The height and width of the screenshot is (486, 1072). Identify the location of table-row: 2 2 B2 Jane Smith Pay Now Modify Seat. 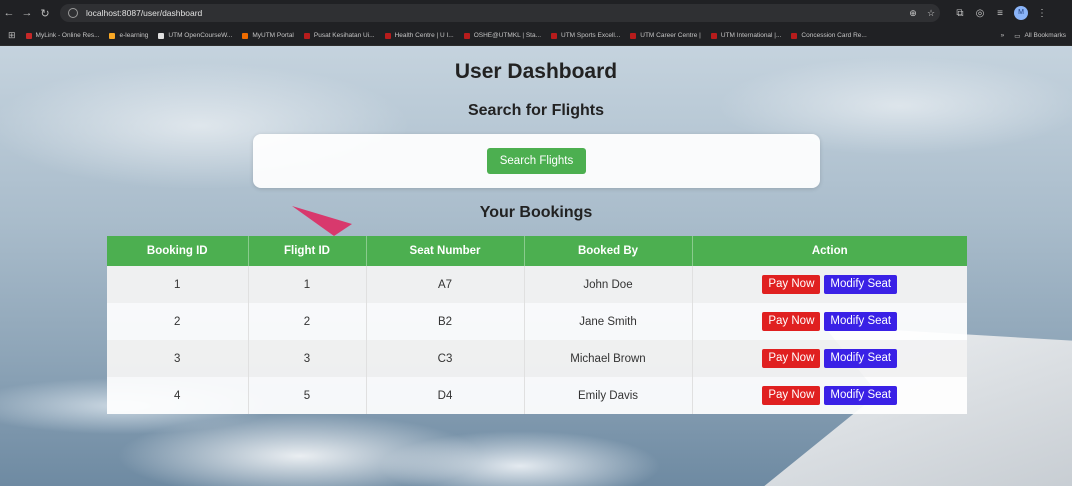
(537, 321).